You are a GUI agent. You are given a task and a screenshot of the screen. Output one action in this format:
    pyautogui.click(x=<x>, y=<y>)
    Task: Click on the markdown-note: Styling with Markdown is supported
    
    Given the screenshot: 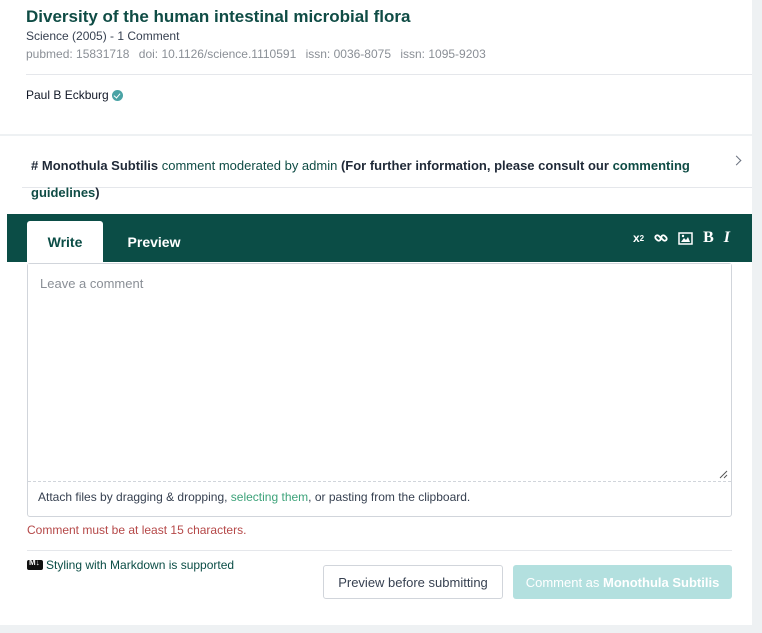 What is the action you would take?
    pyautogui.click(x=130, y=565)
    